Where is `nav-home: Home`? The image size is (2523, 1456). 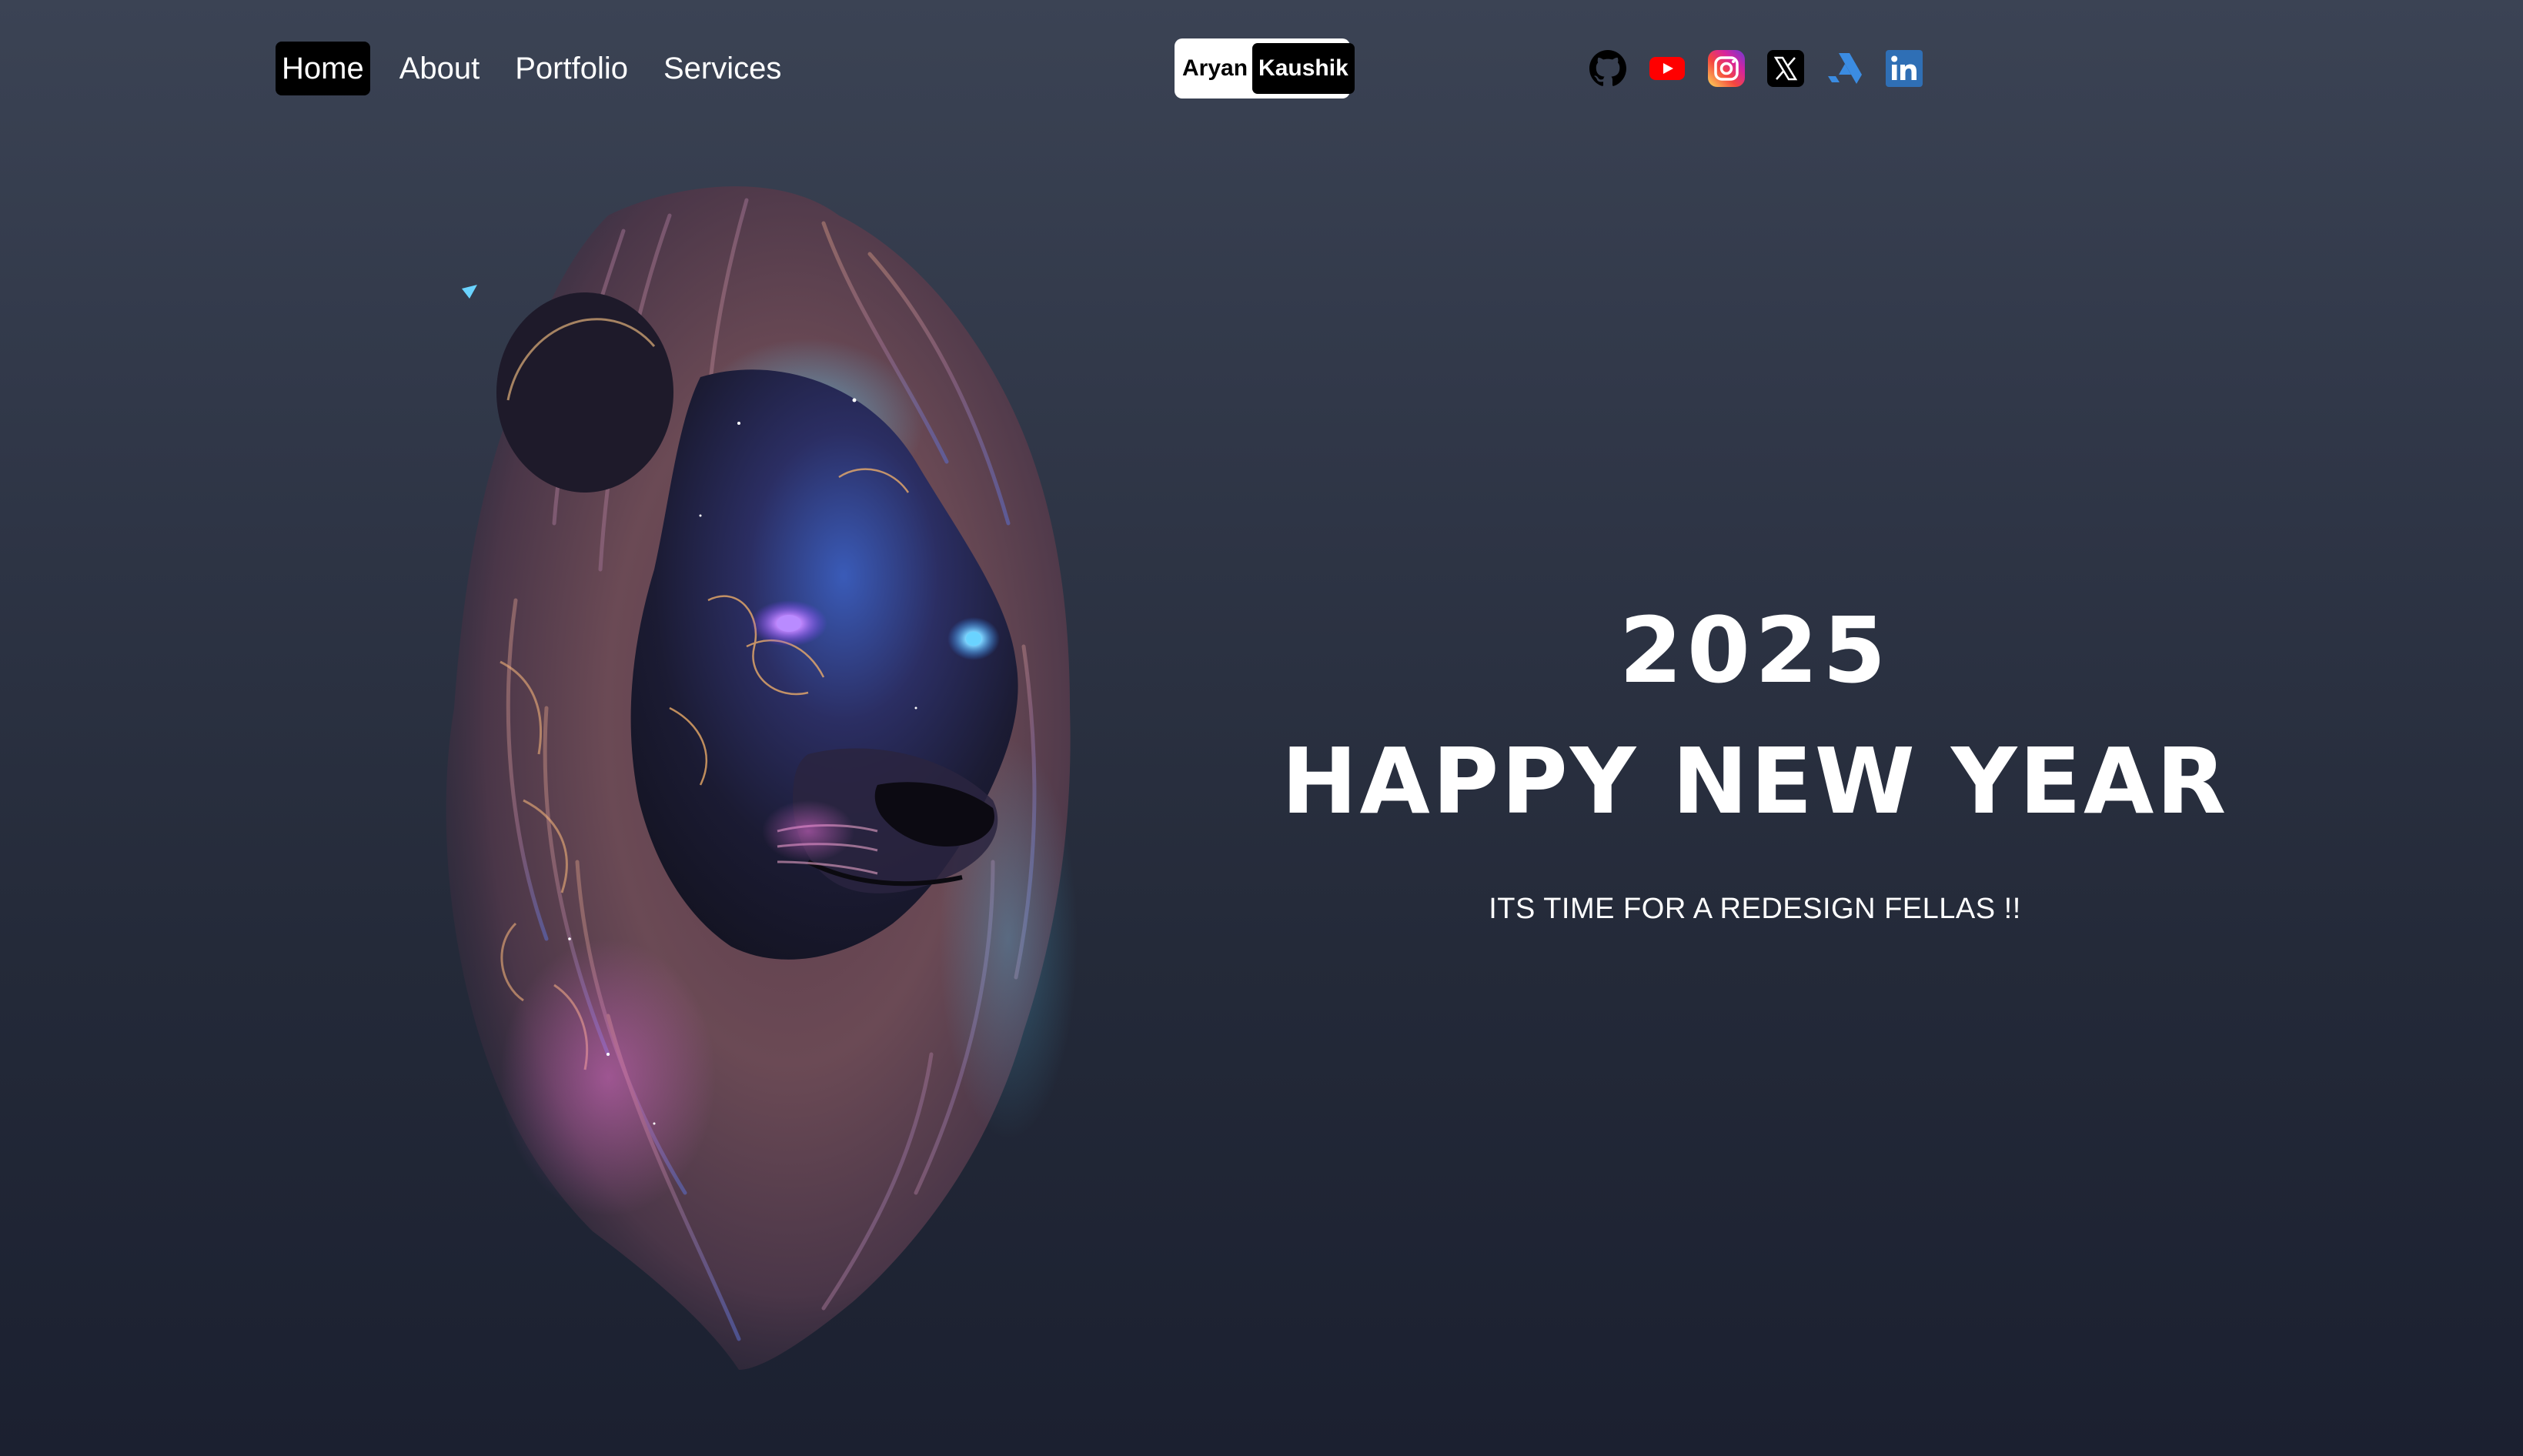
nav-home: Home is located at coordinates (323, 69).